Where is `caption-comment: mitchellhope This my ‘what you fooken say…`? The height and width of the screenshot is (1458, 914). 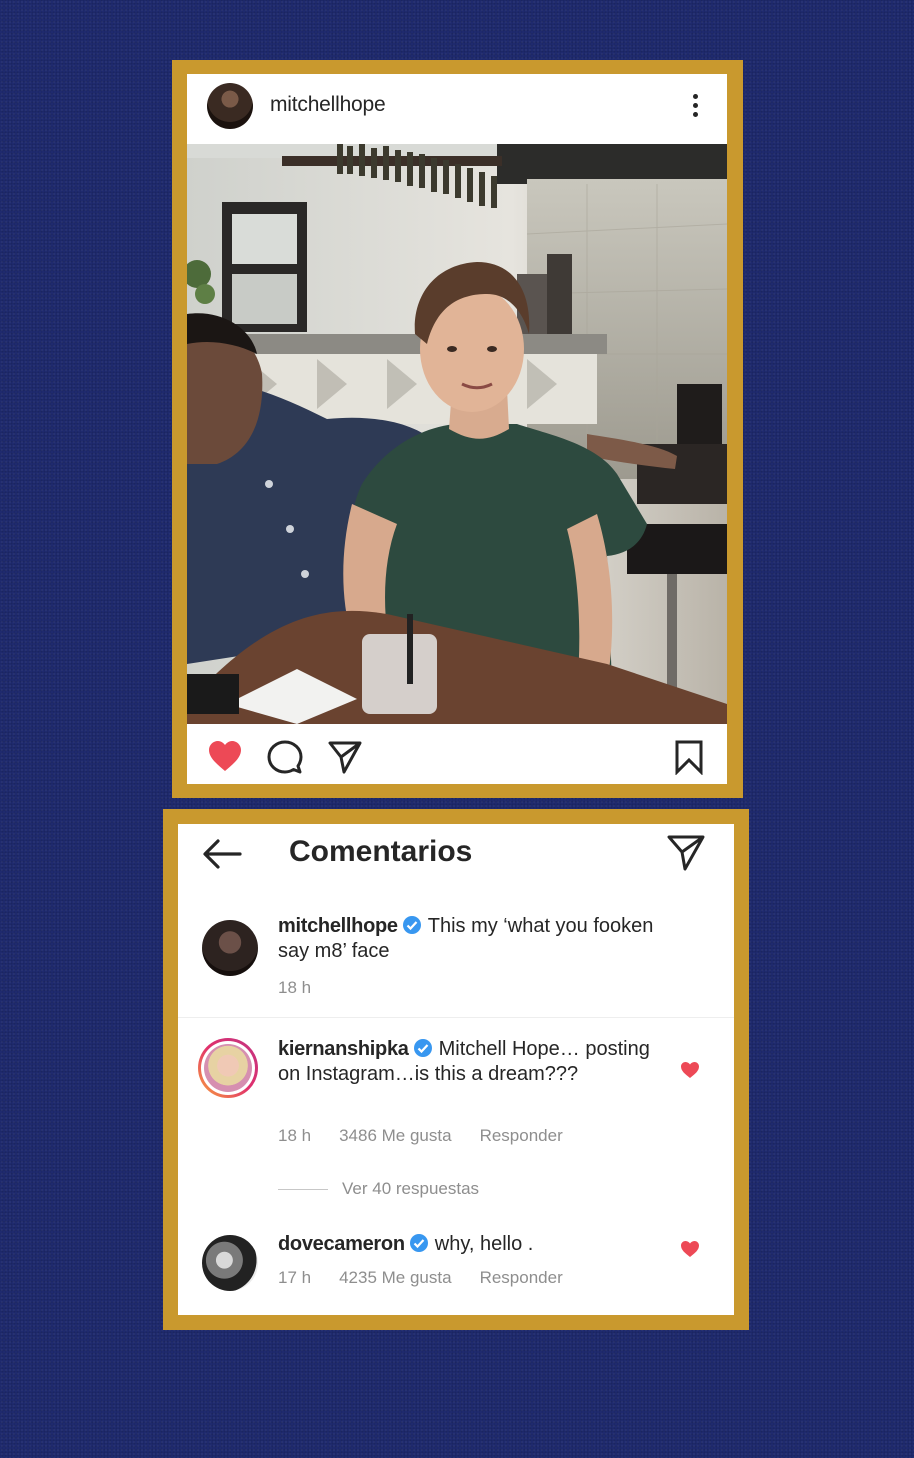
caption-comment: mitchellhope This my ‘what you fooken say… is located at coordinates (456, 964).